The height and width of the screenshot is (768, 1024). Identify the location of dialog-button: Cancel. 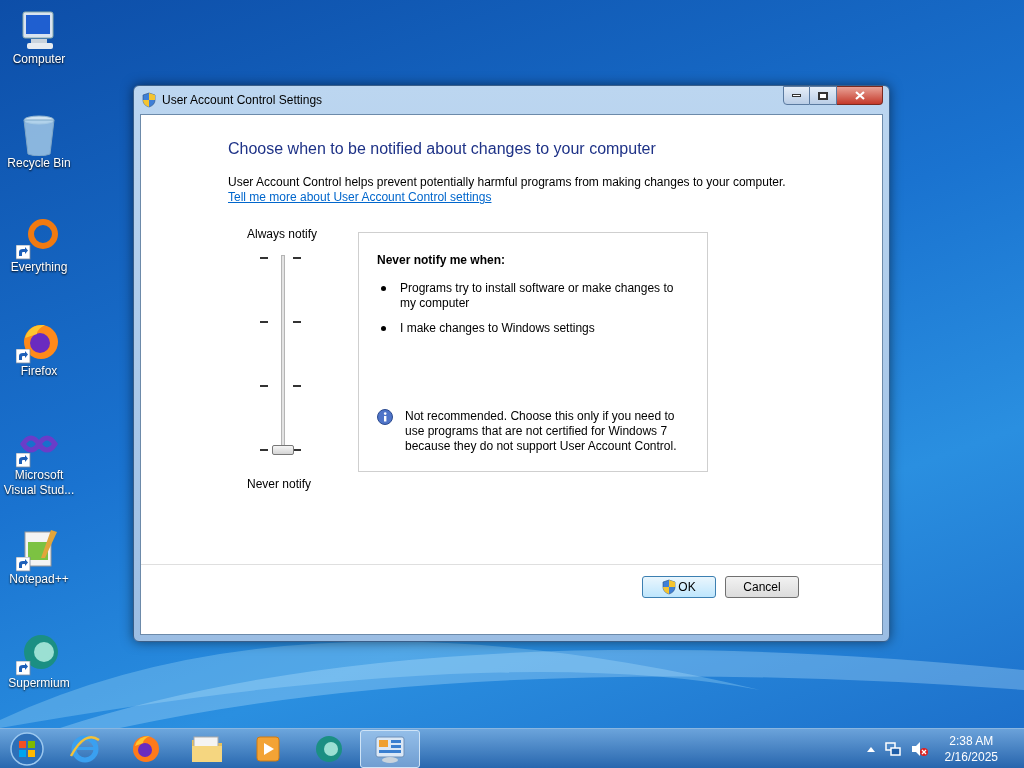
(762, 587).